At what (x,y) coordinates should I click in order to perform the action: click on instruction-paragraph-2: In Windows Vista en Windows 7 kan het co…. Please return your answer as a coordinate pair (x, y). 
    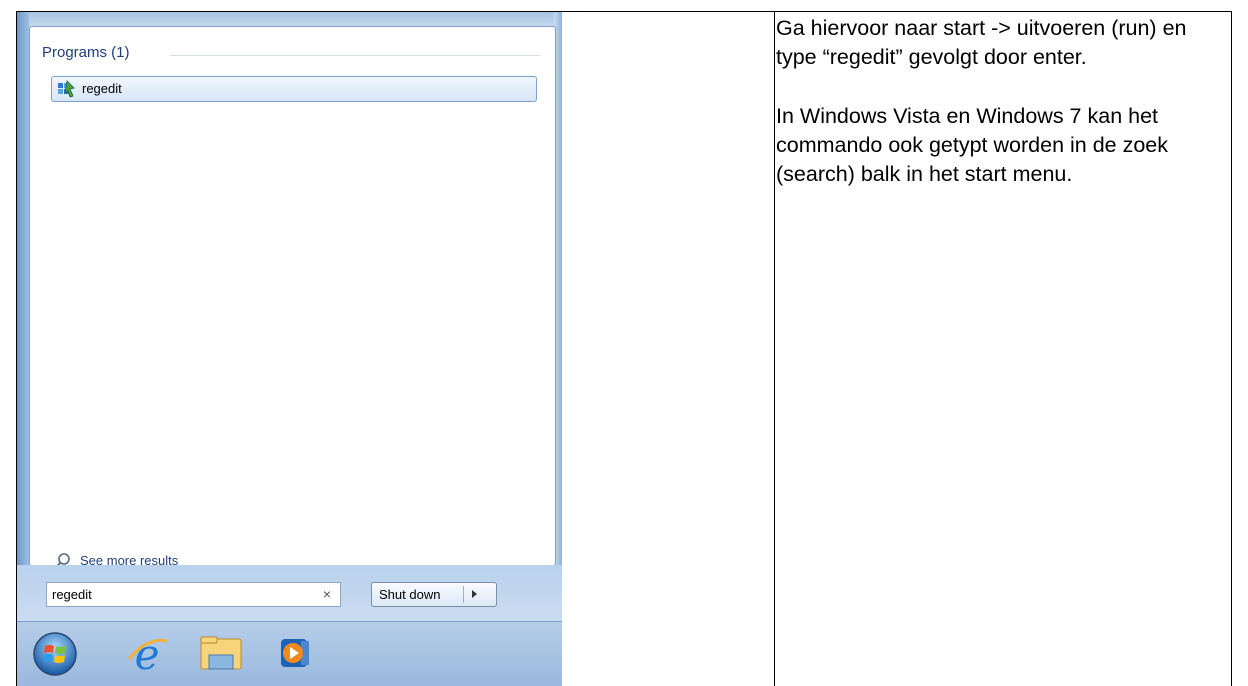
    Looking at the image, I should click on (972, 145).